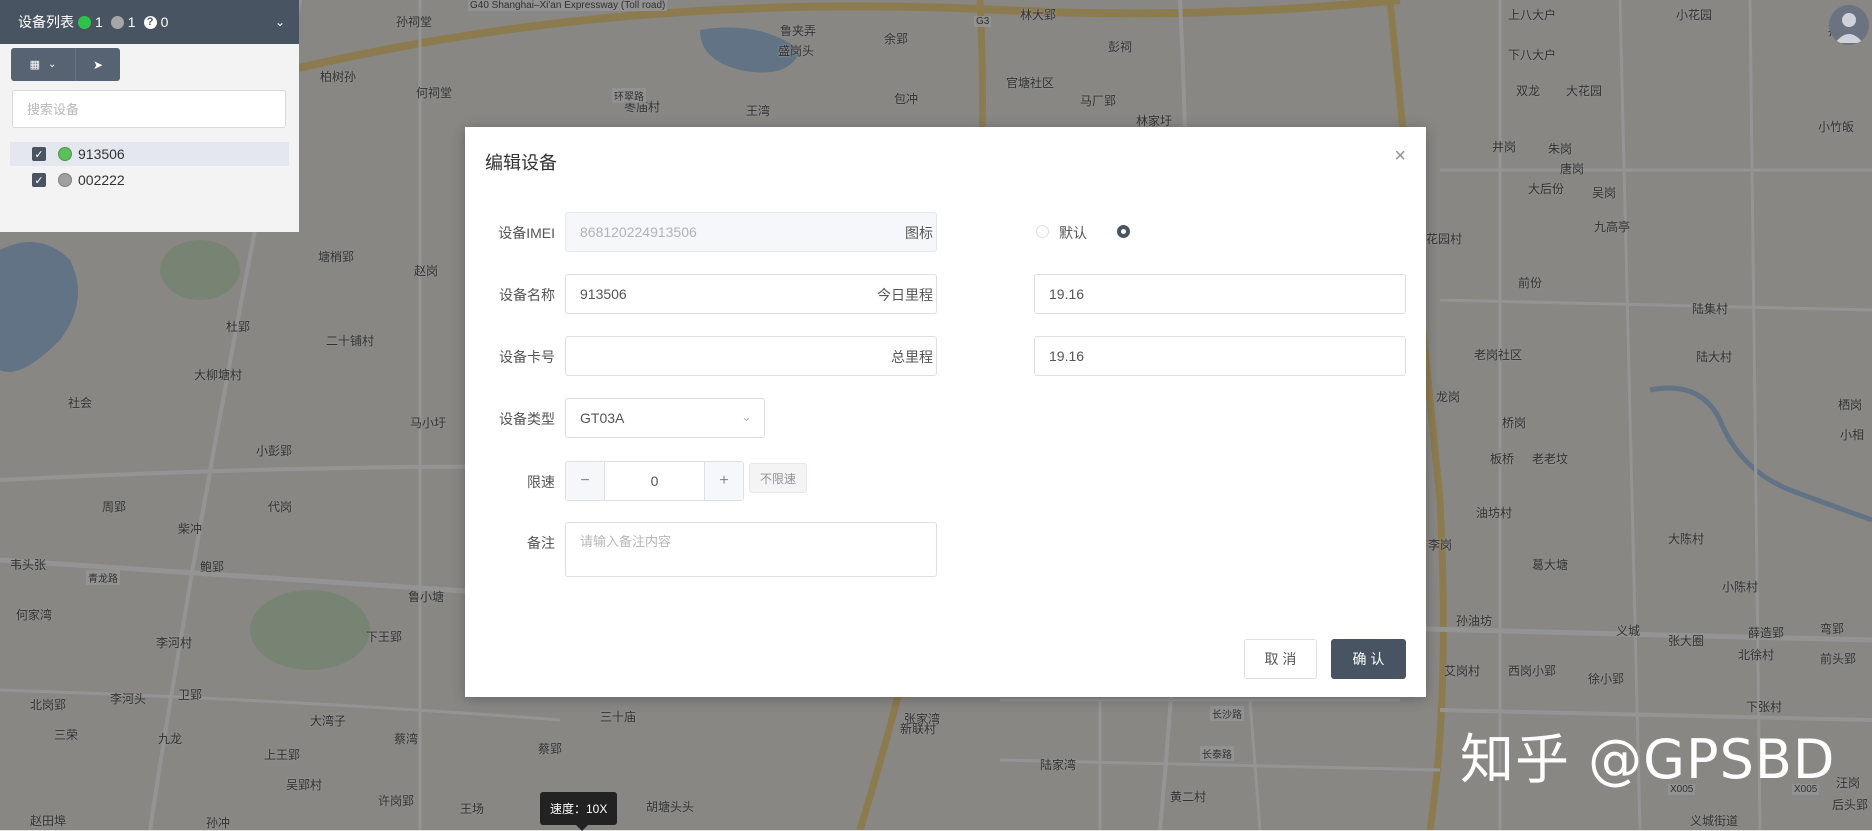  I want to click on total-mileage-field, so click(1220, 356).